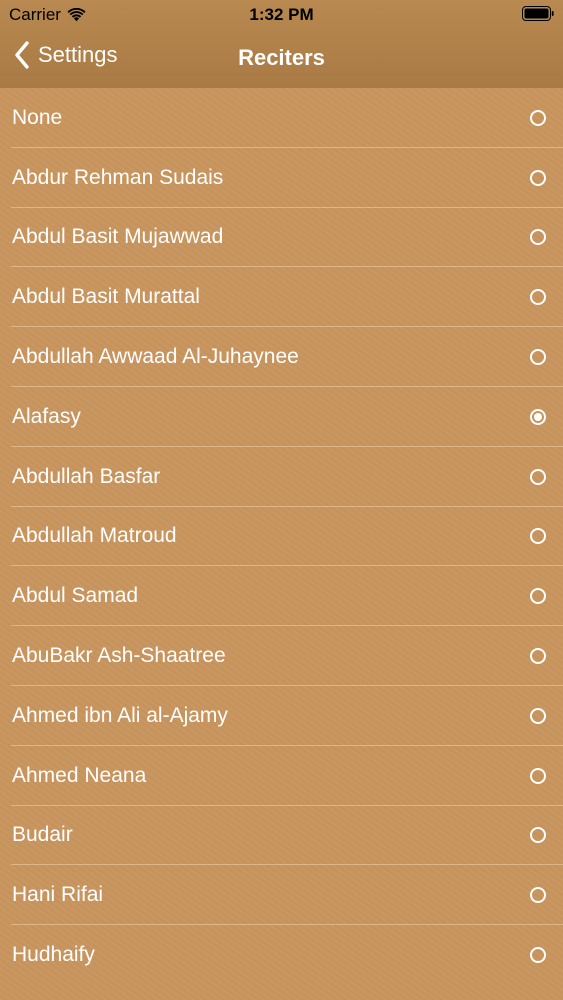  I want to click on list-item-label: None, so click(37, 117).